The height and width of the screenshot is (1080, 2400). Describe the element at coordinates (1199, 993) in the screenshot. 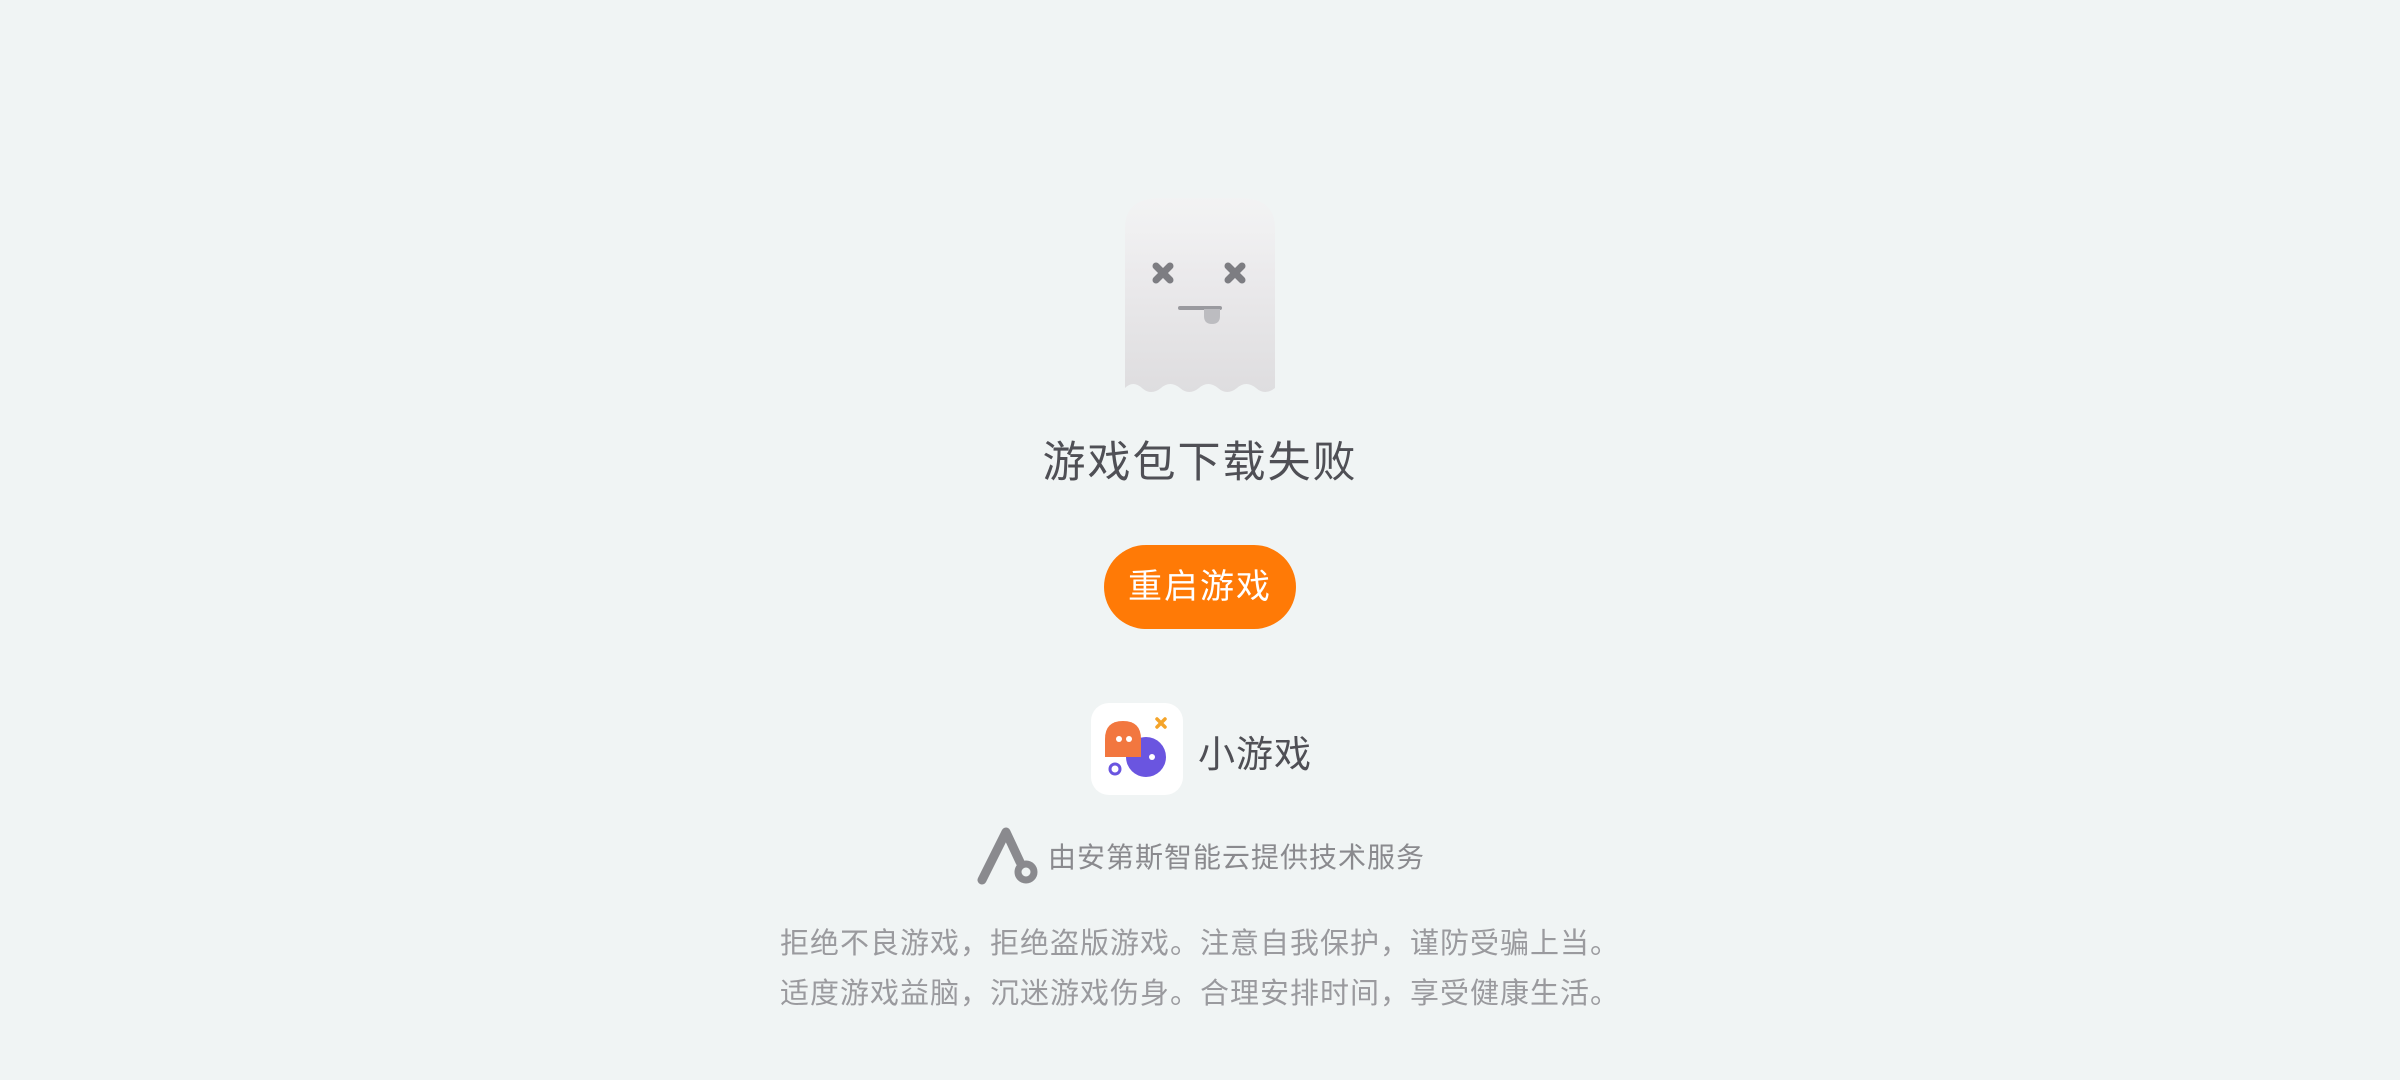

I see `health-notice-line-2: 适度游戏益脑，沉迷游戏伤身。合理安排时间，享受健康生活。` at that location.